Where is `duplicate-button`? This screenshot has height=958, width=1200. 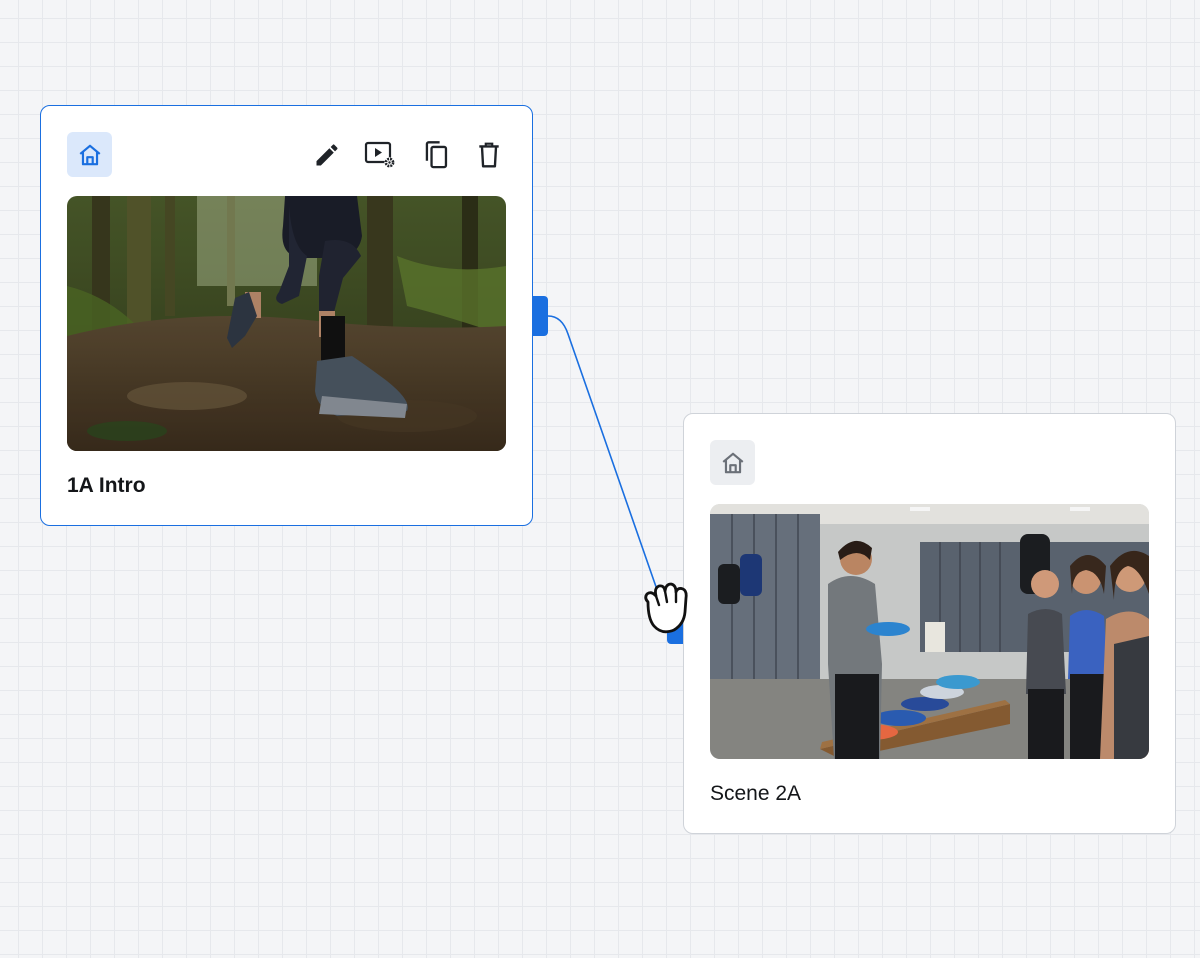 duplicate-button is located at coordinates (435, 155).